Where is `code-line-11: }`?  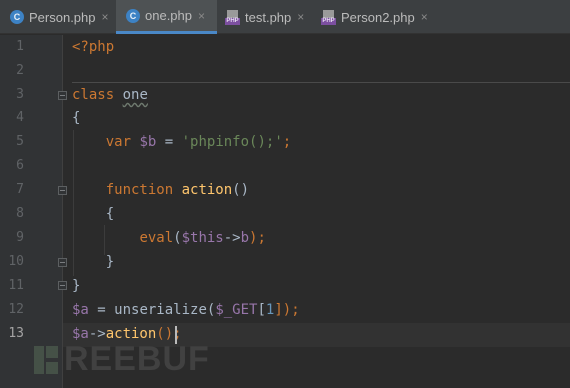 code-line-11: } is located at coordinates (76, 286).